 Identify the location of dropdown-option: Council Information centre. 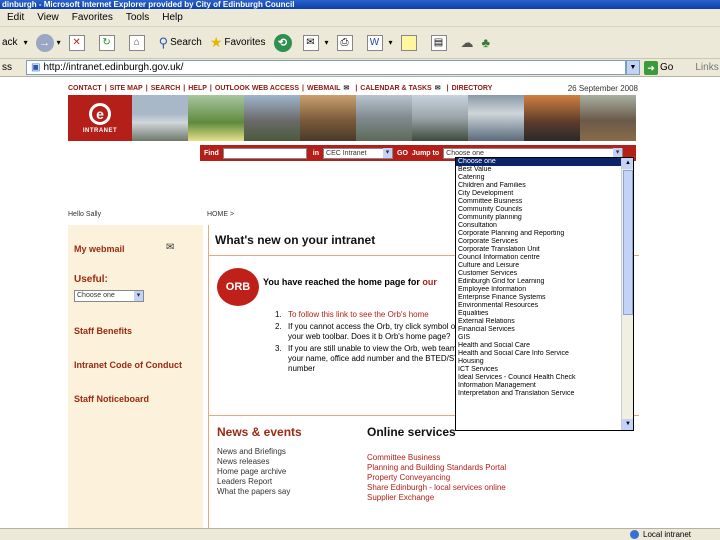
(538, 258).